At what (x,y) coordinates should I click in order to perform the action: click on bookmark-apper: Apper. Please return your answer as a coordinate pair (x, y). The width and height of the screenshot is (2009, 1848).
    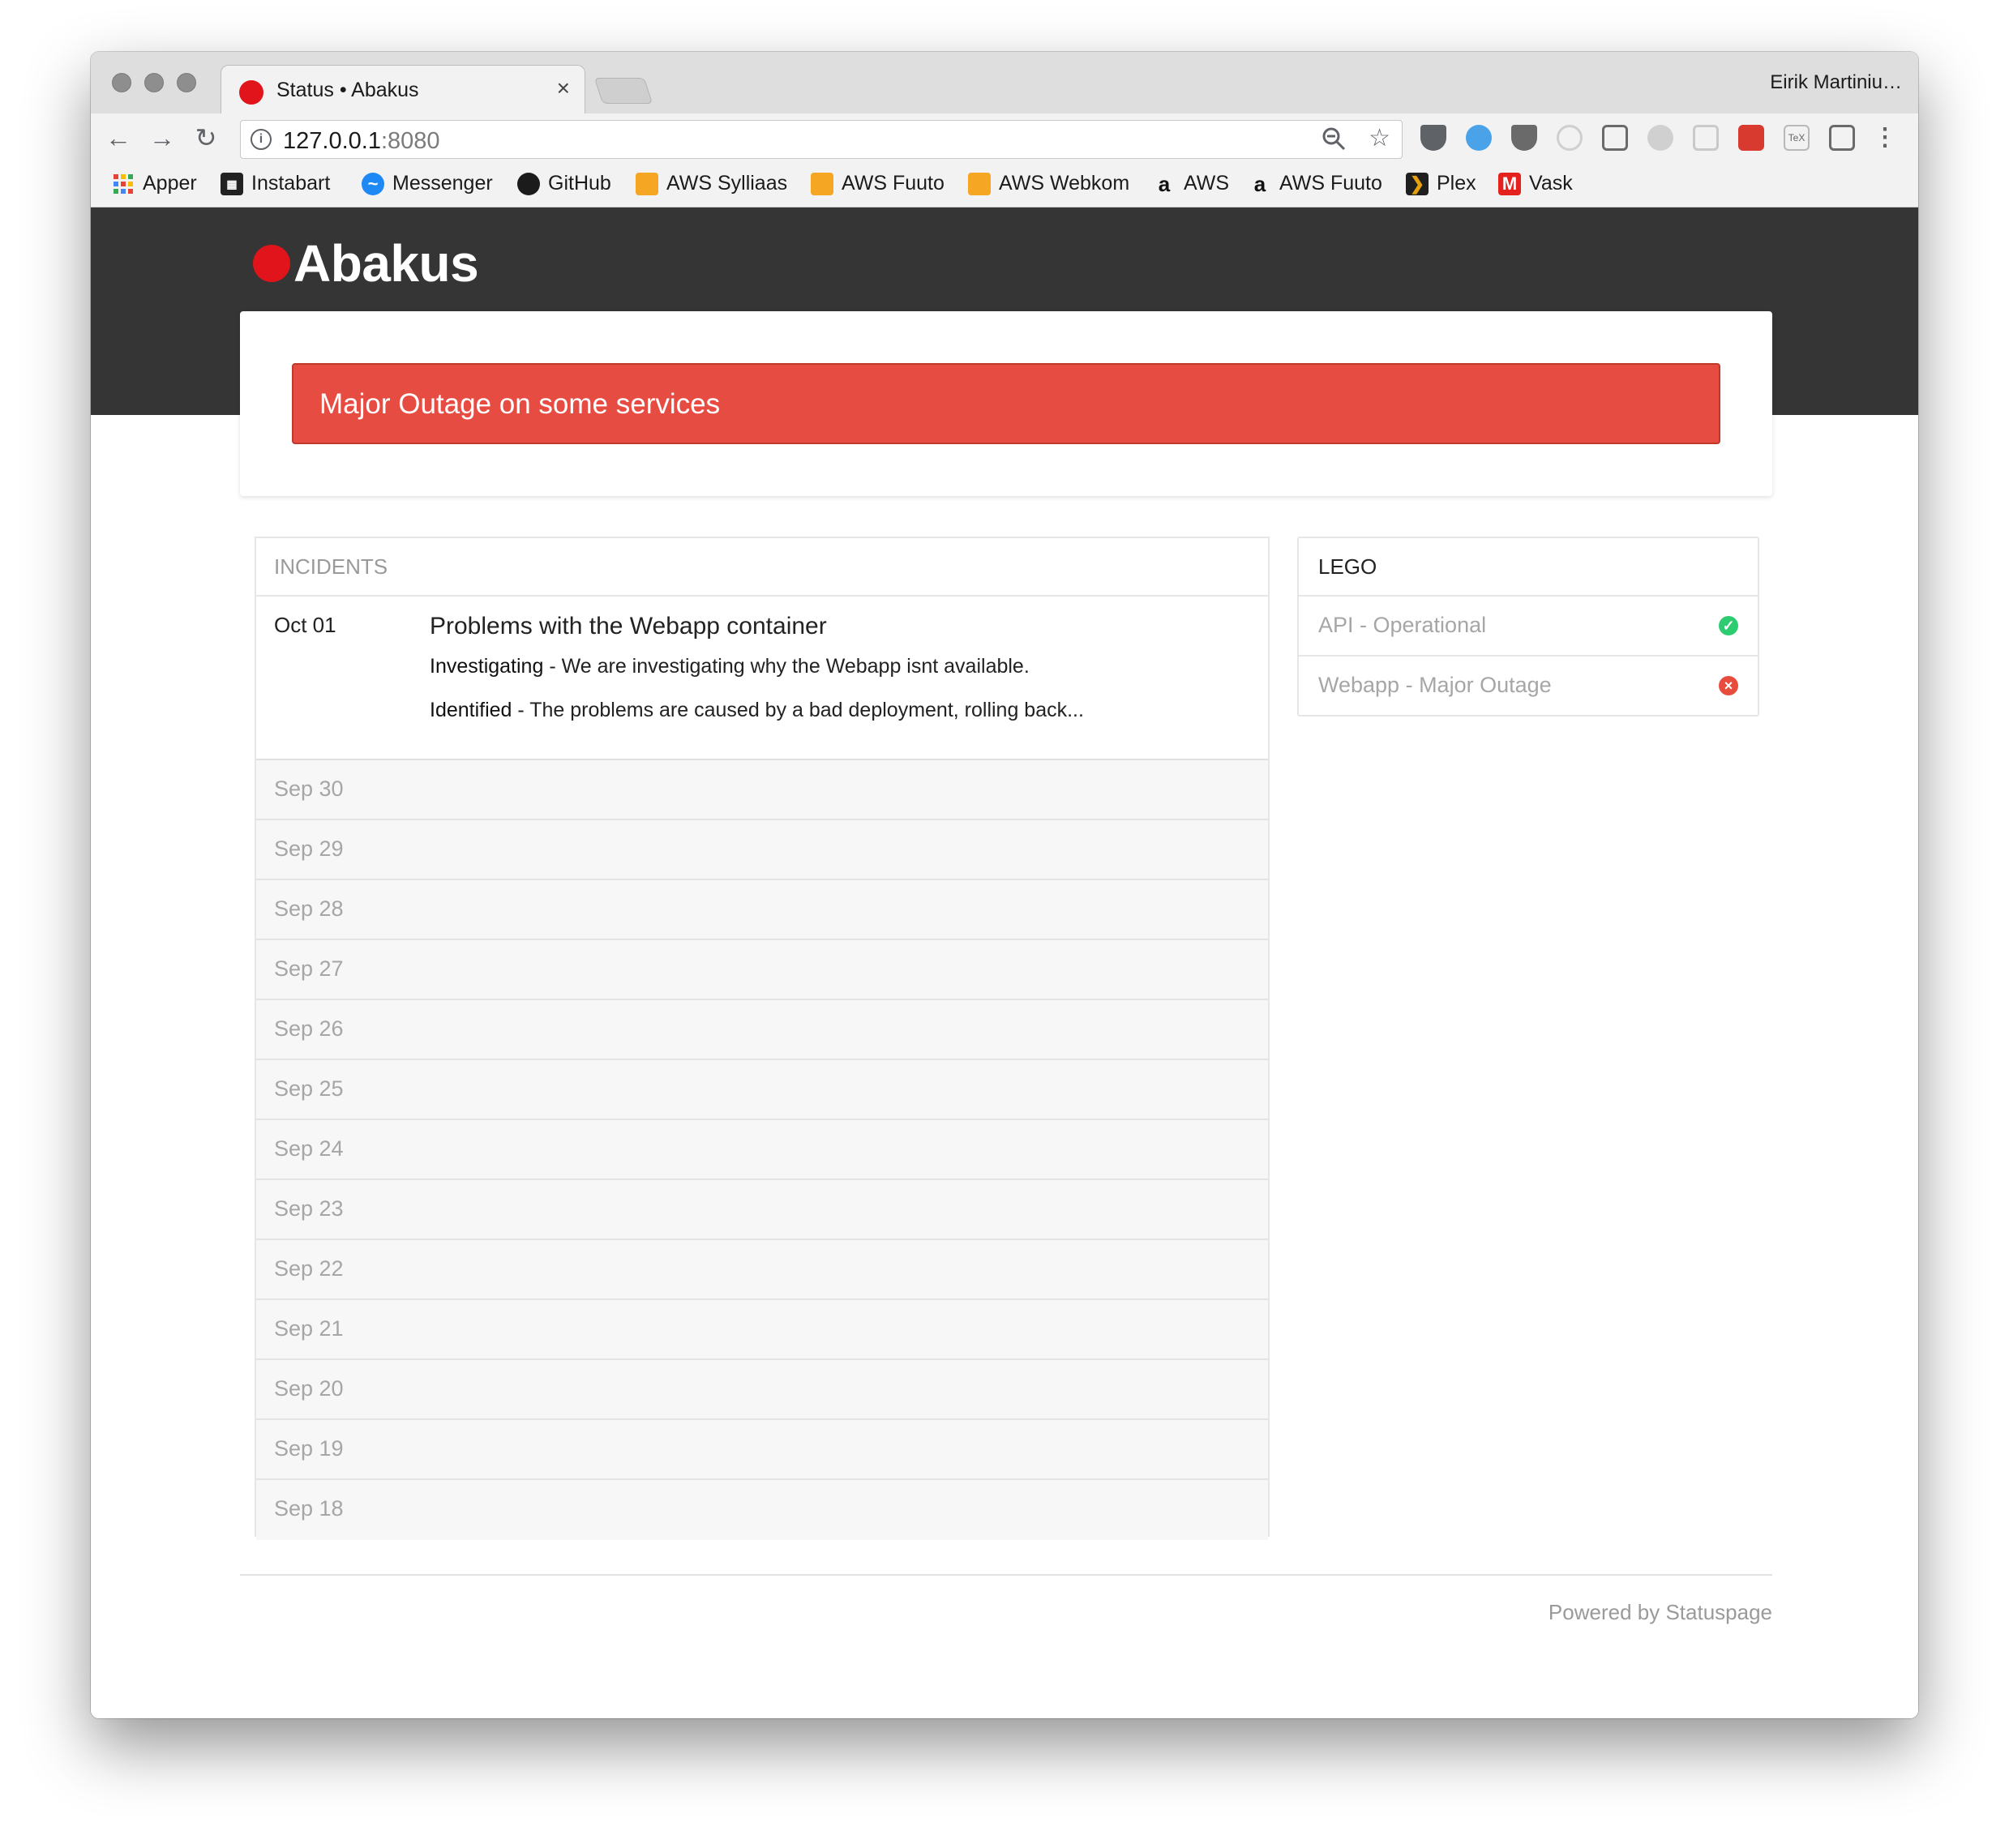
    Looking at the image, I should click on (154, 183).